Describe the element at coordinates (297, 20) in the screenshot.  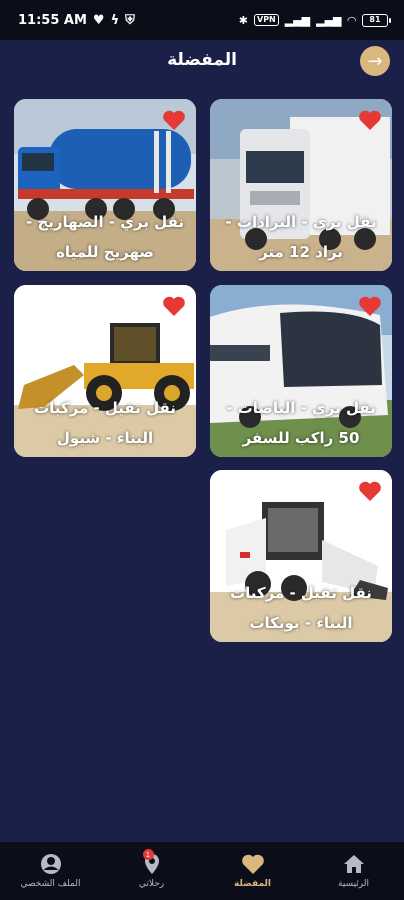
I see `signal-icon: ▂▄▆` at that location.